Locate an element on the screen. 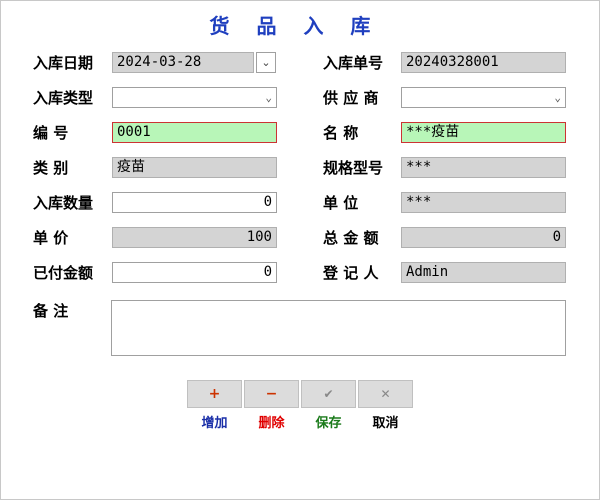 Image resolution: width=600 pixels, height=500 pixels. in-date-field: 2024-03-28 is located at coordinates (183, 62).